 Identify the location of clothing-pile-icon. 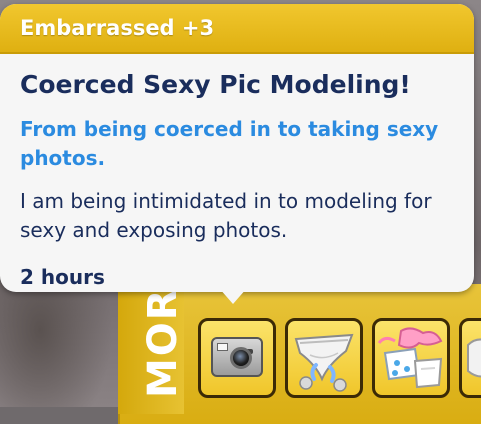
(410, 358).